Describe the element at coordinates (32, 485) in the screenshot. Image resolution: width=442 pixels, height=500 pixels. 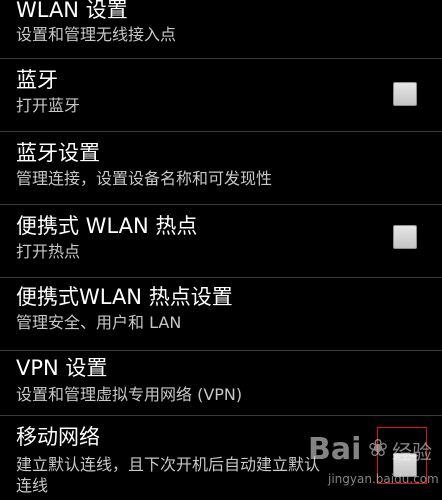
I see `pref-summary-continued: 连线` at that location.